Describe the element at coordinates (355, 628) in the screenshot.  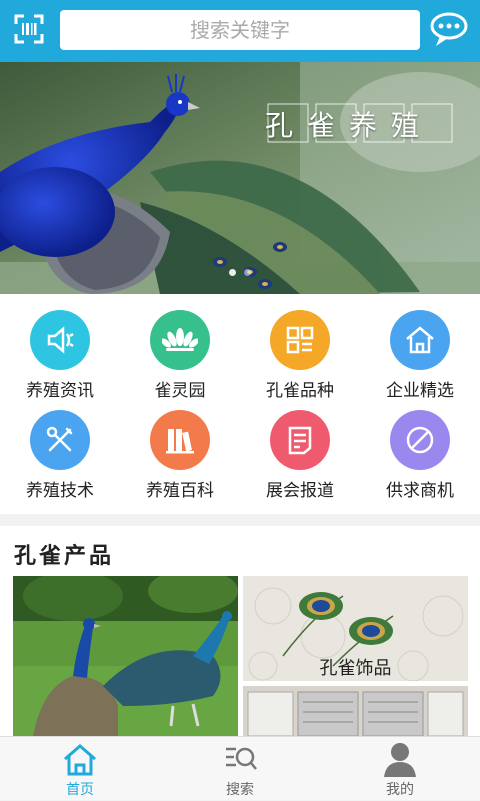
I see `product-card-ornaments: 孔雀饰品` at that location.